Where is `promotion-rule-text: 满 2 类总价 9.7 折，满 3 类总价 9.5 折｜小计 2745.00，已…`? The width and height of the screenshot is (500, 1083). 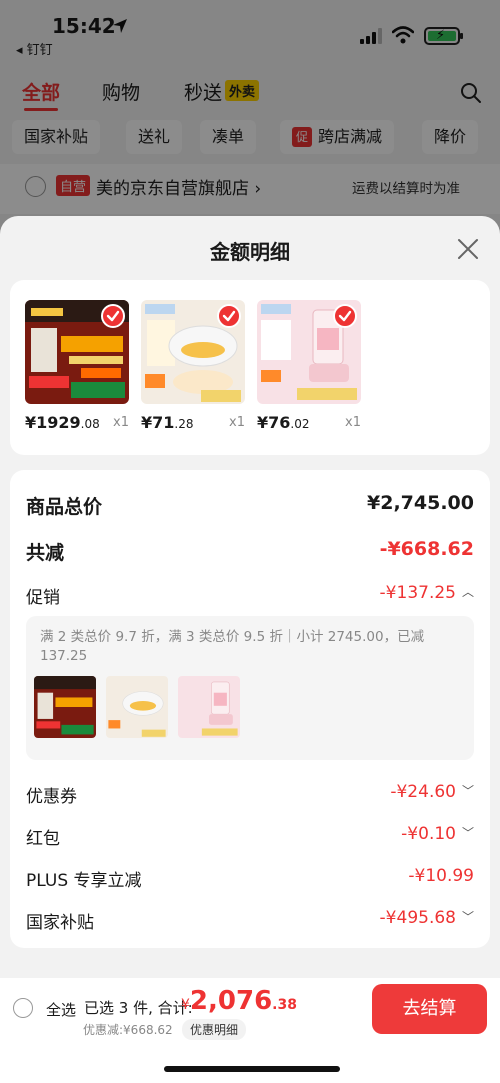 promotion-rule-text: 满 2 类总价 9.7 折，满 3 类总价 9.5 折｜小计 2745.00，已… is located at coordinates (232, 646).